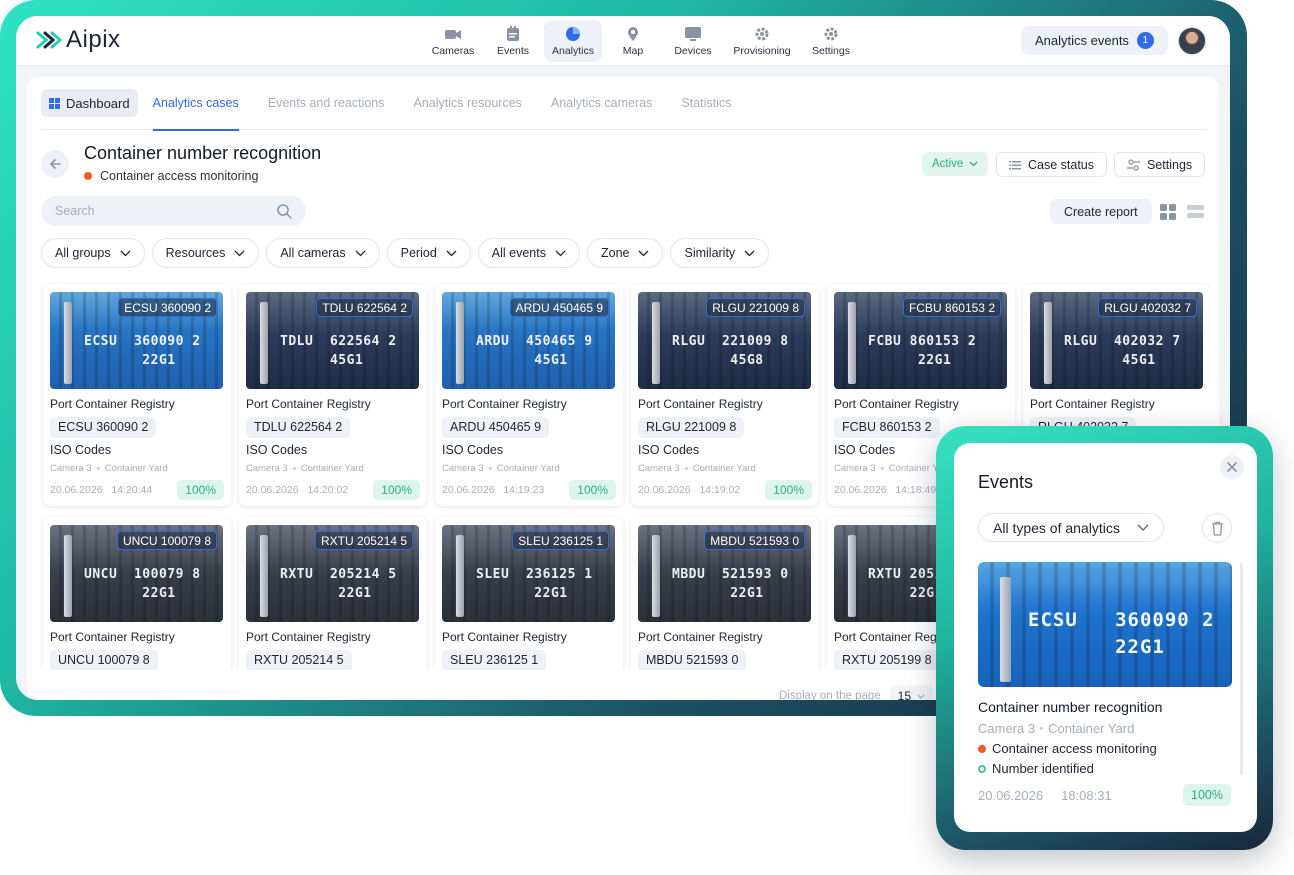 The width and height of the screenshot is (1294, 875). Describe the element at coordinates (333, 490) in the screenshot. I see `card-footer: 20.06.2026 14:20:02 100%` at that location.